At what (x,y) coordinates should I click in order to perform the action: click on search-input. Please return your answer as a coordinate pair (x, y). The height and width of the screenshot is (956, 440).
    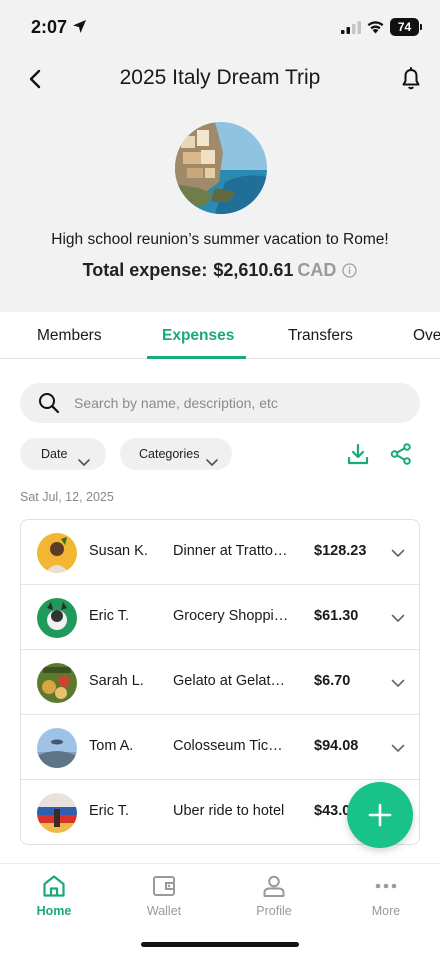
    Looking at the image, I should click on (239, 403).